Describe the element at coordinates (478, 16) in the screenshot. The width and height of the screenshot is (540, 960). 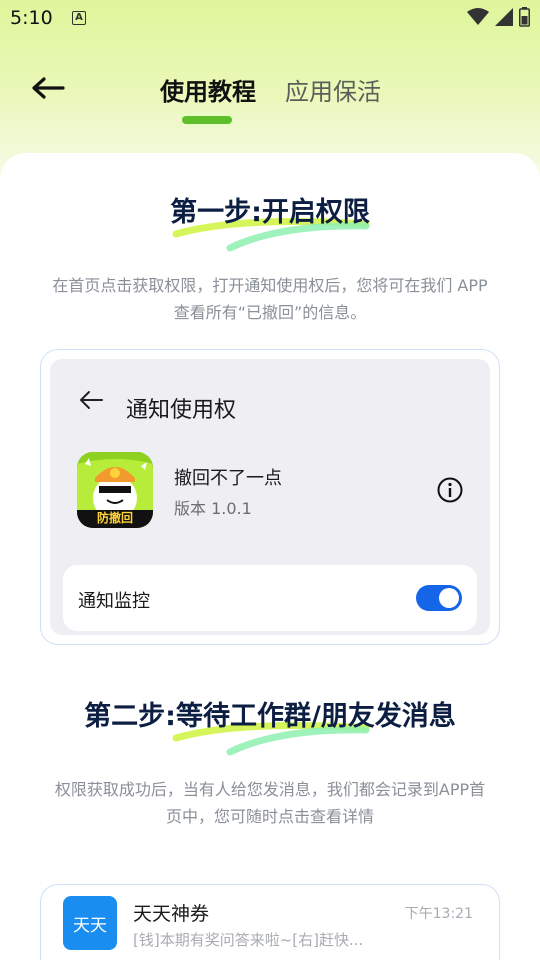
I see `wifi-icon` at that location.